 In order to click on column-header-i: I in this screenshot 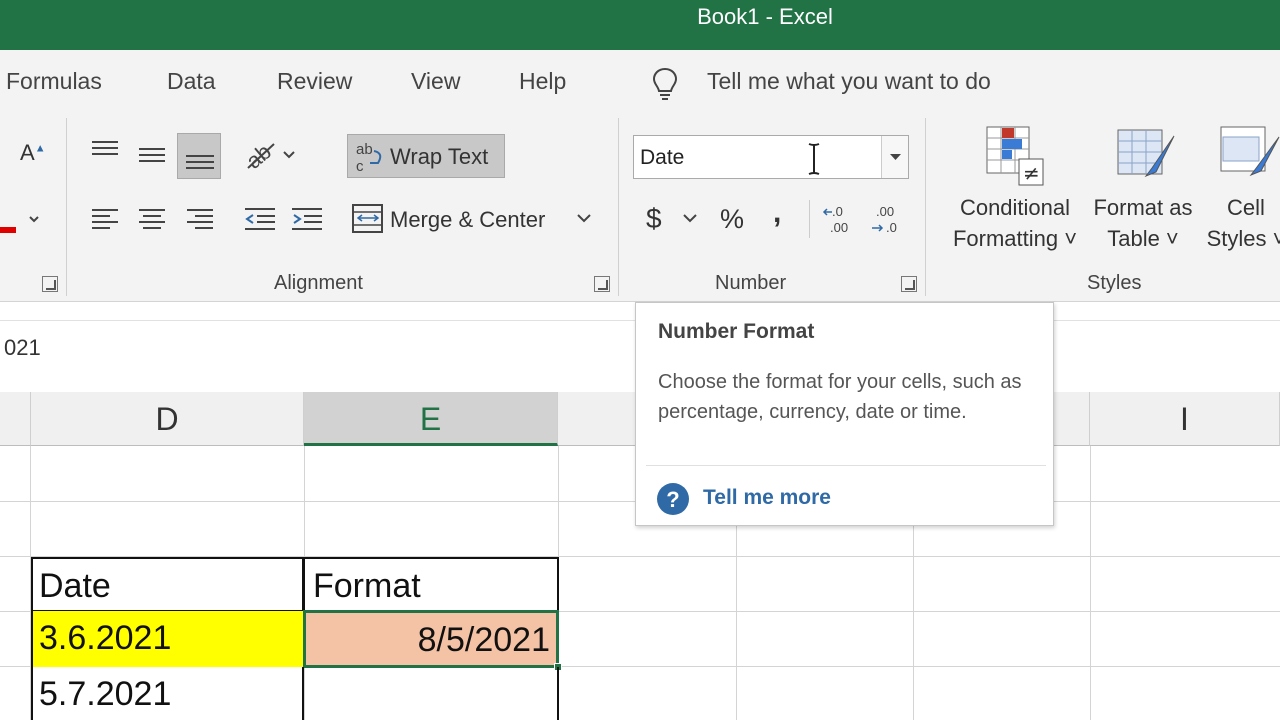, I will do `click(1185, 419)`.